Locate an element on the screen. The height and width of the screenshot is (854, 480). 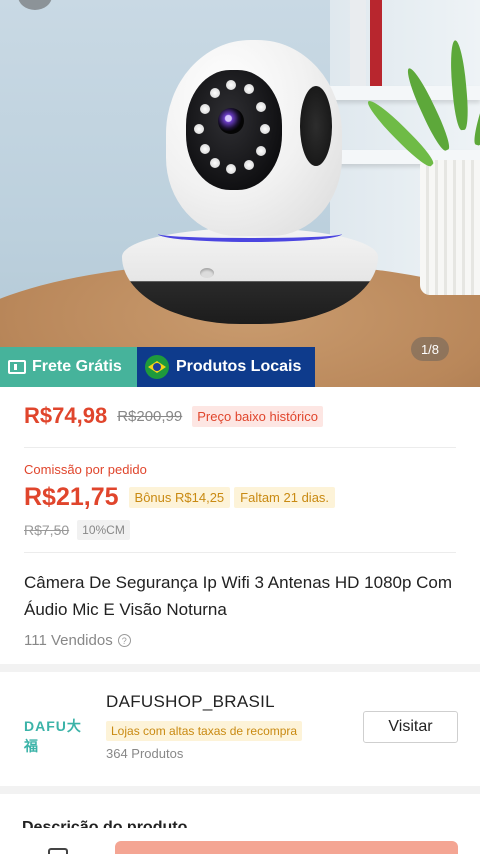
shop-repurchase-tag: Lojas com altas taxas de recompra is located at coordinates (204, 731).